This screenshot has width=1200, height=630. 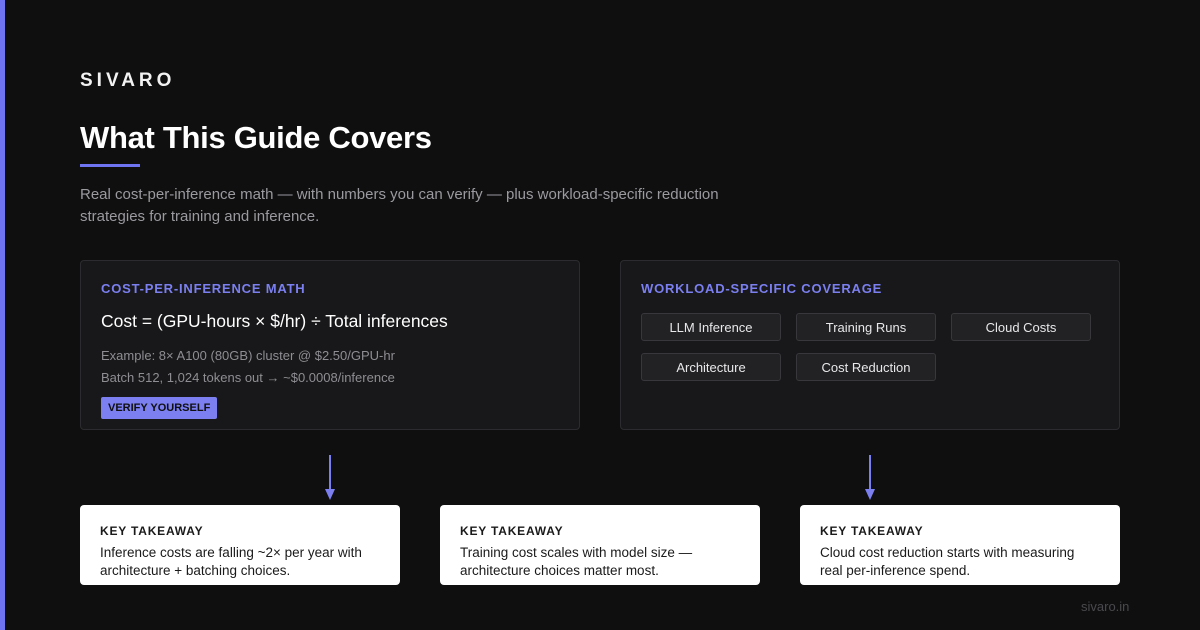 I want to click on chip-training-runs: Training Runs, so click(x=866, y=327).